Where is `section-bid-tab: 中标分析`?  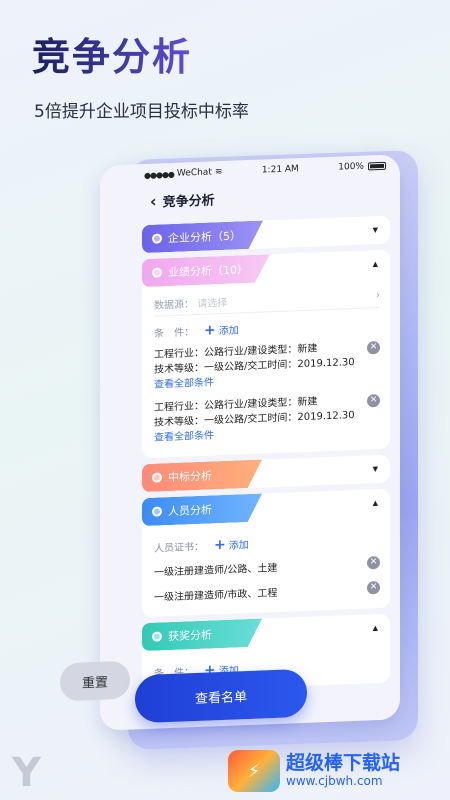 section-bid-tab: 中标分析 is located at coordinates (202, 476).